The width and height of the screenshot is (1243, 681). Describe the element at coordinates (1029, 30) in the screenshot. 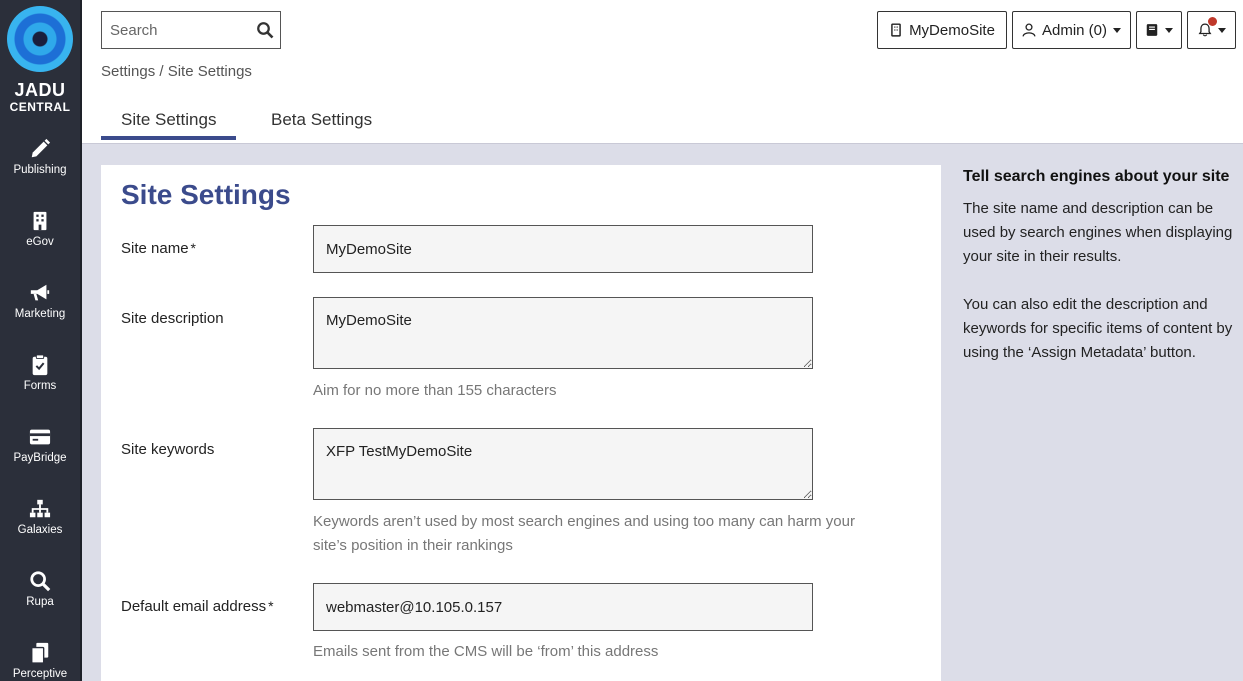

I see `user-icon` at that location.